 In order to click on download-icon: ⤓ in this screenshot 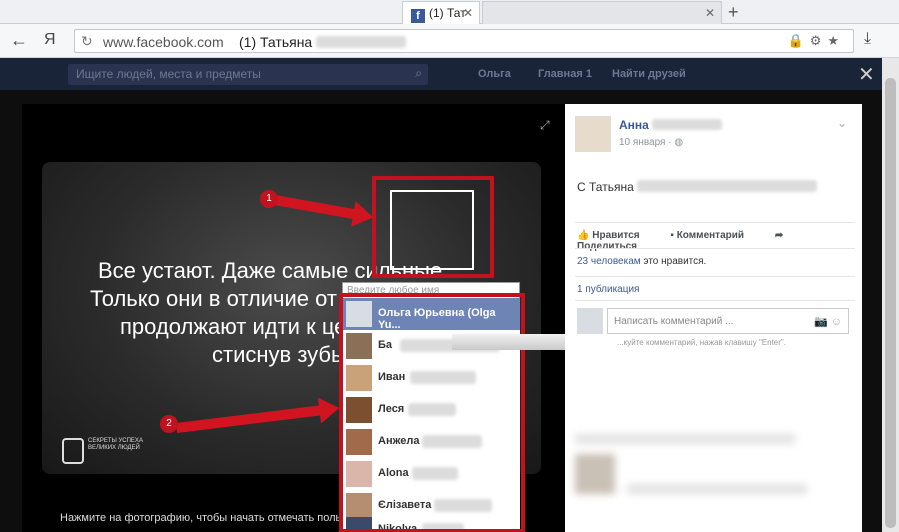, I will do `click(867, 39)`.